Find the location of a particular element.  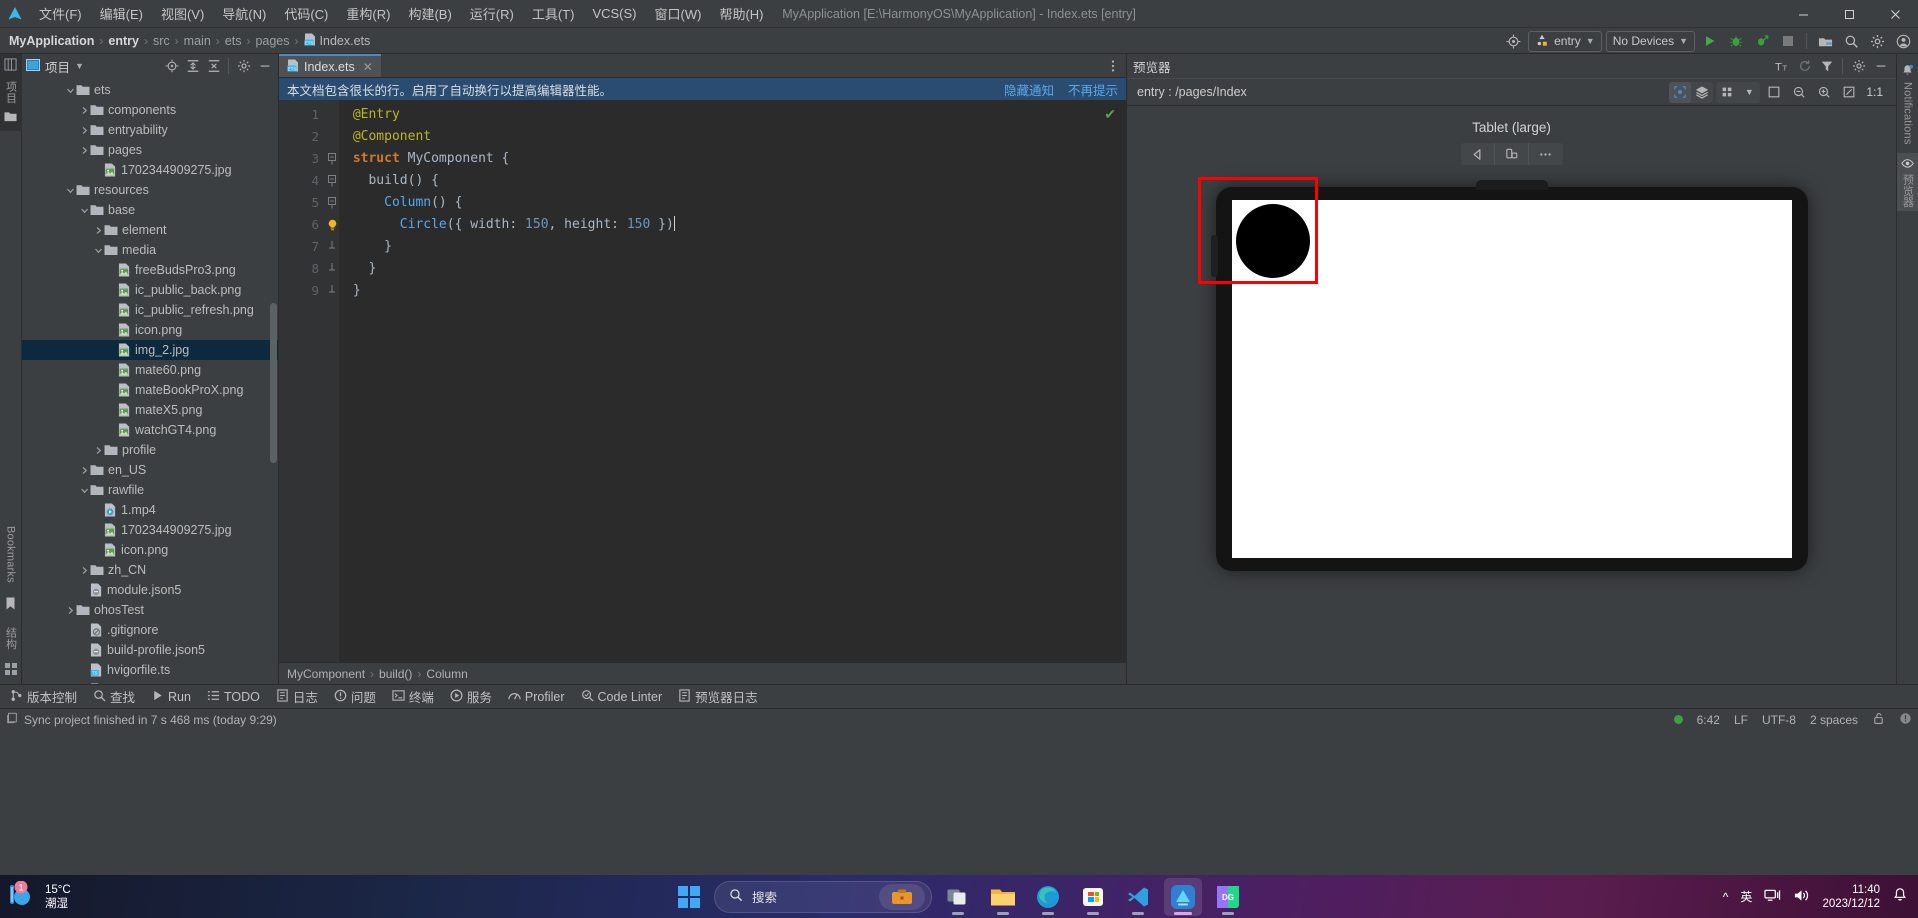

hide-notification-link: 隐藏通知 is located at coordinates (1029, 89).